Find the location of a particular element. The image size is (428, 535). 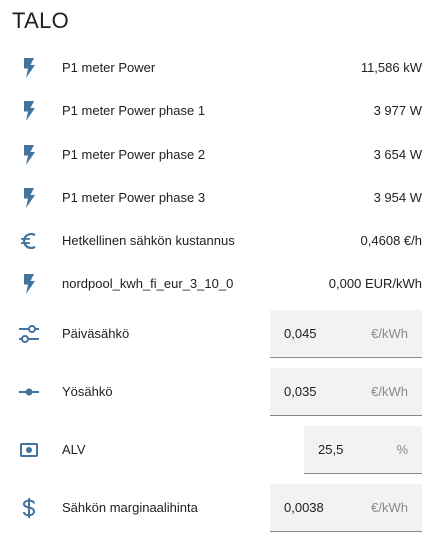

entity-row-p1-power-phase-1: P1 meter Power phase 1 3 977 W is located at coordinates (214, 111).